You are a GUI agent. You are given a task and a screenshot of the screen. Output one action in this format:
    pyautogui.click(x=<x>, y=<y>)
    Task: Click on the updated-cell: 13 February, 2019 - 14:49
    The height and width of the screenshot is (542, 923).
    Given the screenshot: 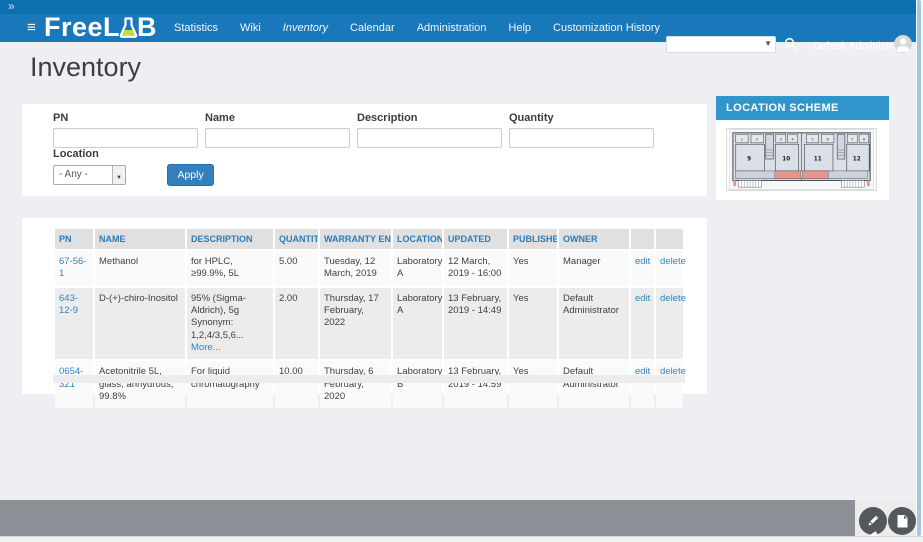 What is the action you would take?
    pyautogui.click(x=475, y=323)
    